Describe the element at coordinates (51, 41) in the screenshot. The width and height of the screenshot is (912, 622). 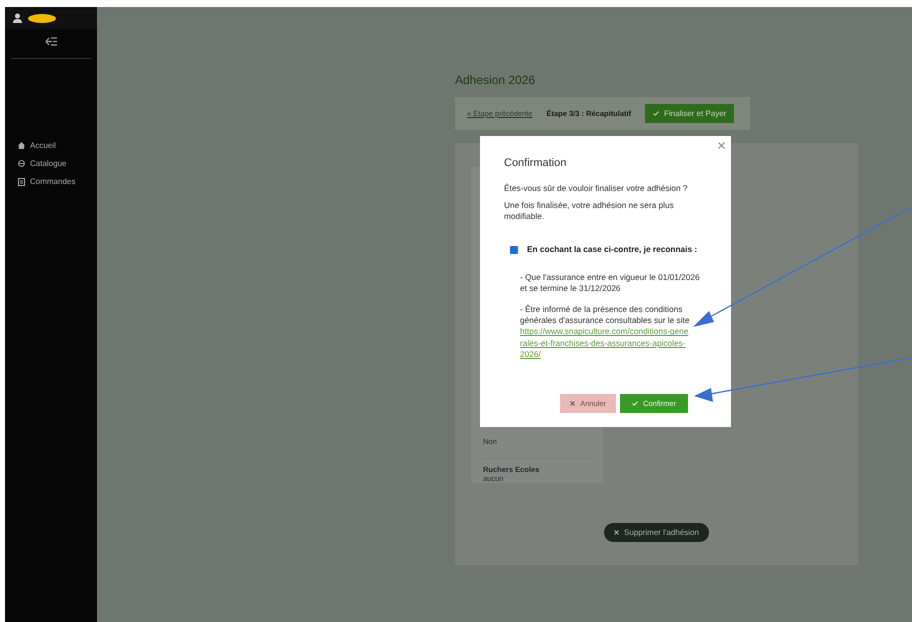
I see `collapse-menu-icon` at that location.